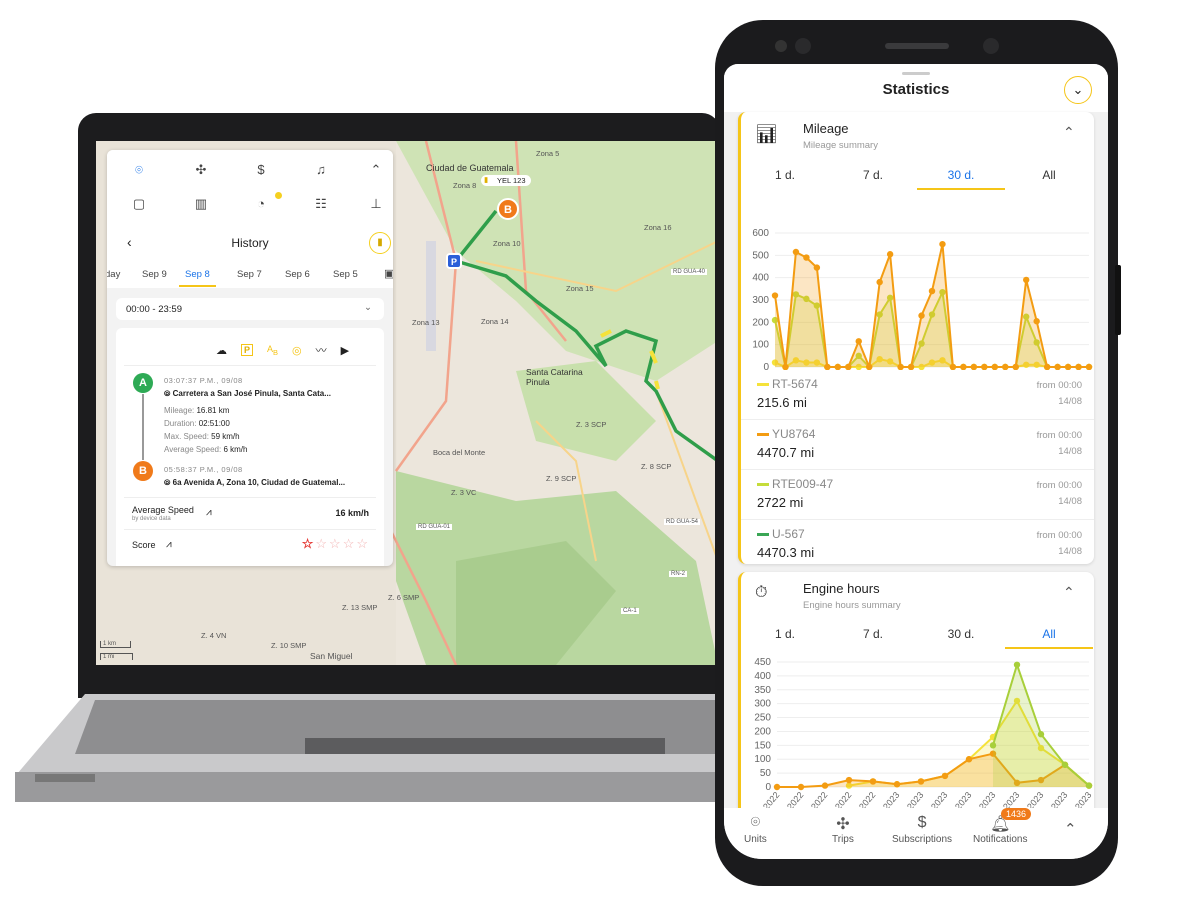  I want to click on bar-chart-icon: 📊︎, so click(766, 134).